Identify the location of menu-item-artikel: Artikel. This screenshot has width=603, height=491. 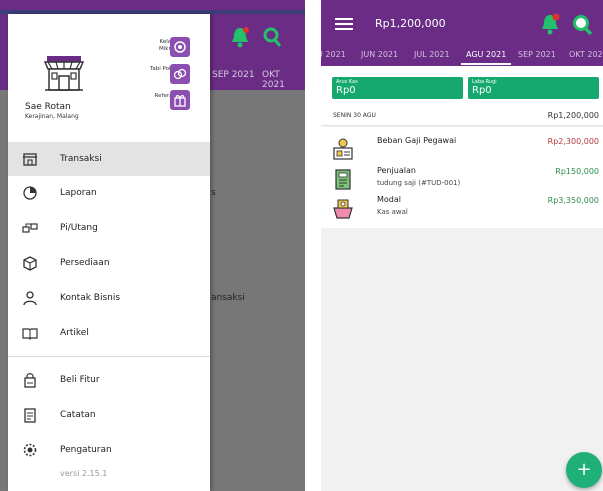
(109, 333).